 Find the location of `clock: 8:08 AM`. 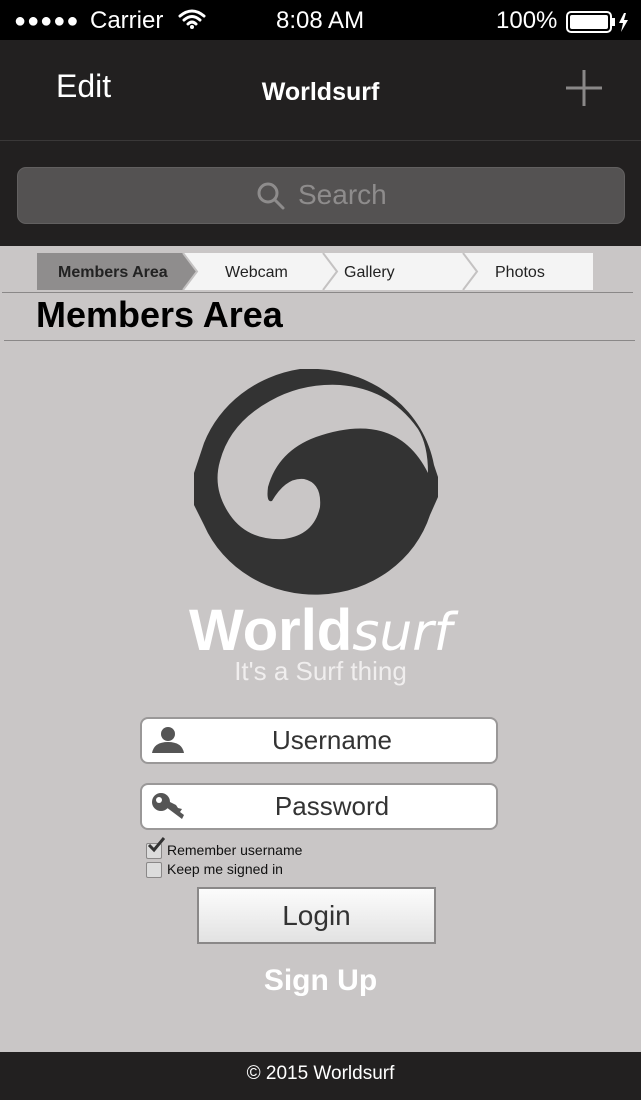

clock: 8:08 AM is located at coordinates (320, 20).